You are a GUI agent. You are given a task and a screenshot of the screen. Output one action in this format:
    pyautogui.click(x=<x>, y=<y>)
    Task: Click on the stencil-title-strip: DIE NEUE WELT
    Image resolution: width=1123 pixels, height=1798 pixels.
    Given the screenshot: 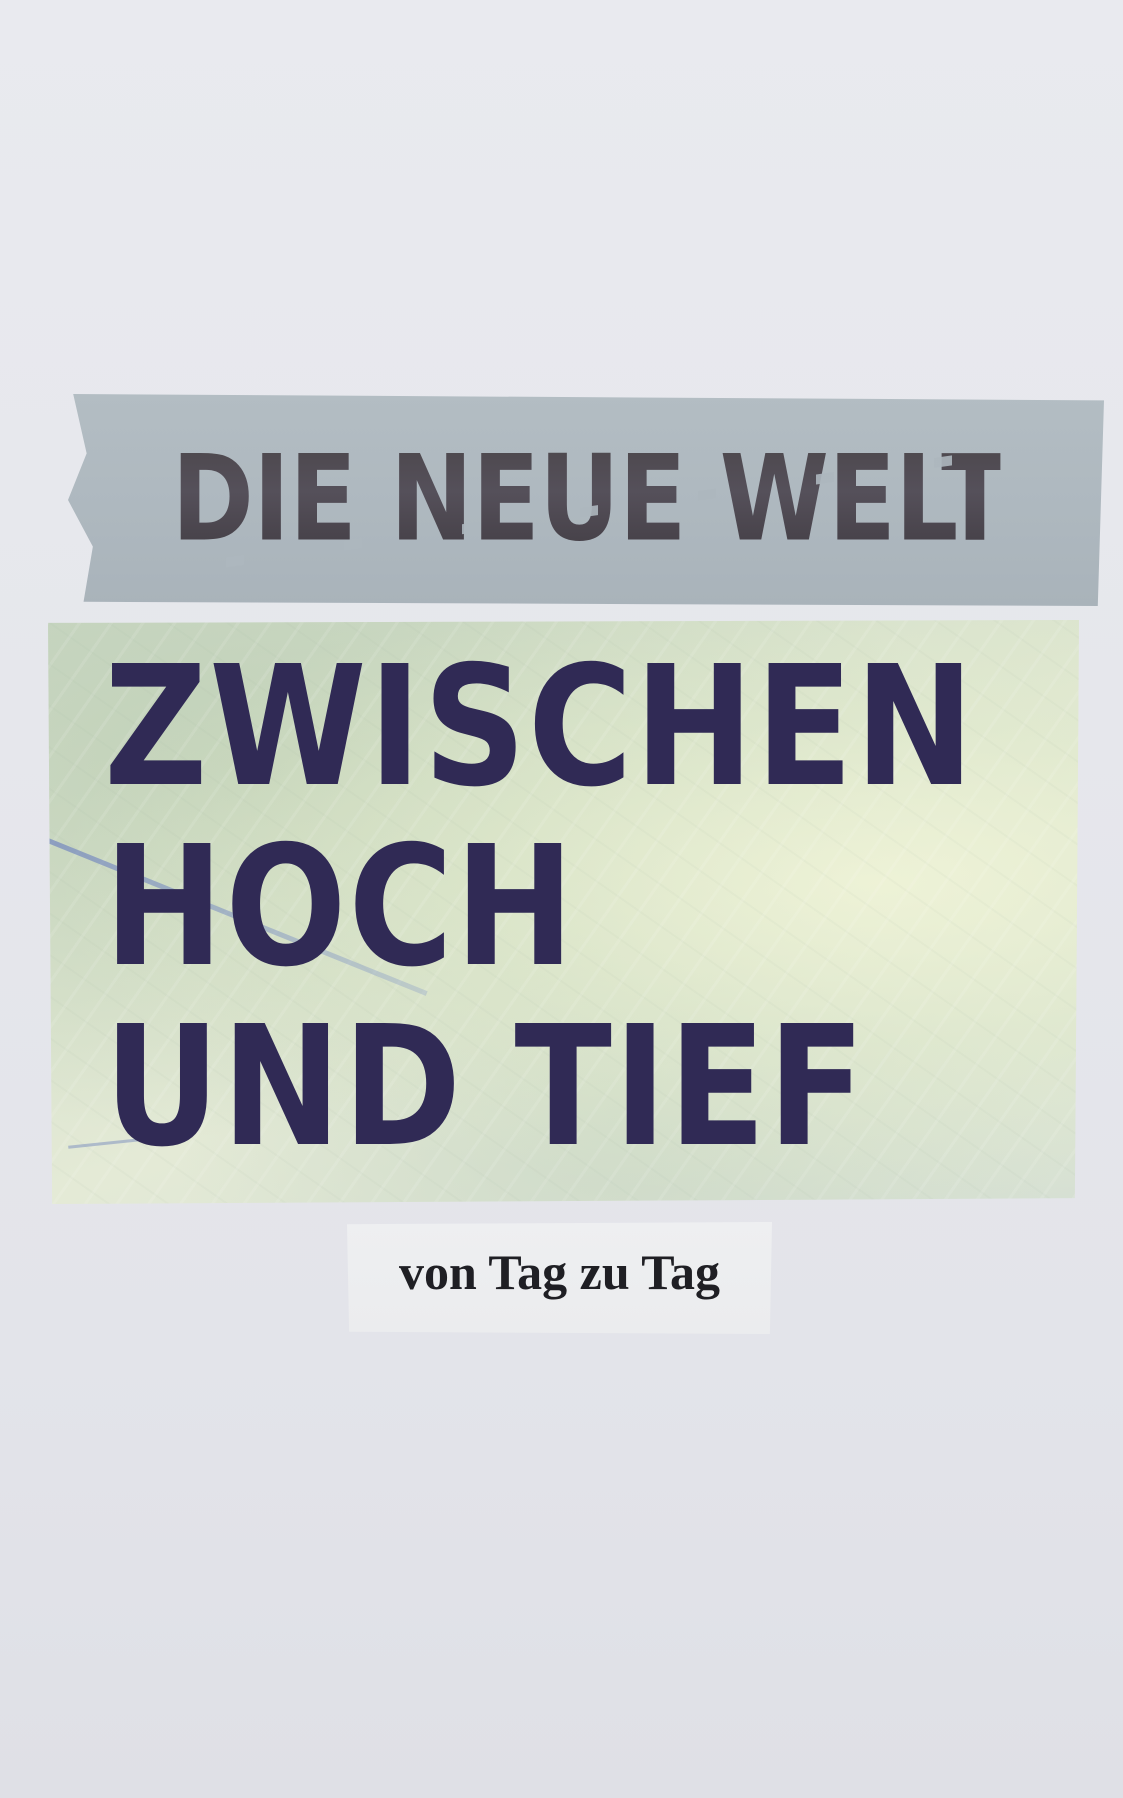 What is the action you would take?
    pyautogui.click(x=586, y=500)
    